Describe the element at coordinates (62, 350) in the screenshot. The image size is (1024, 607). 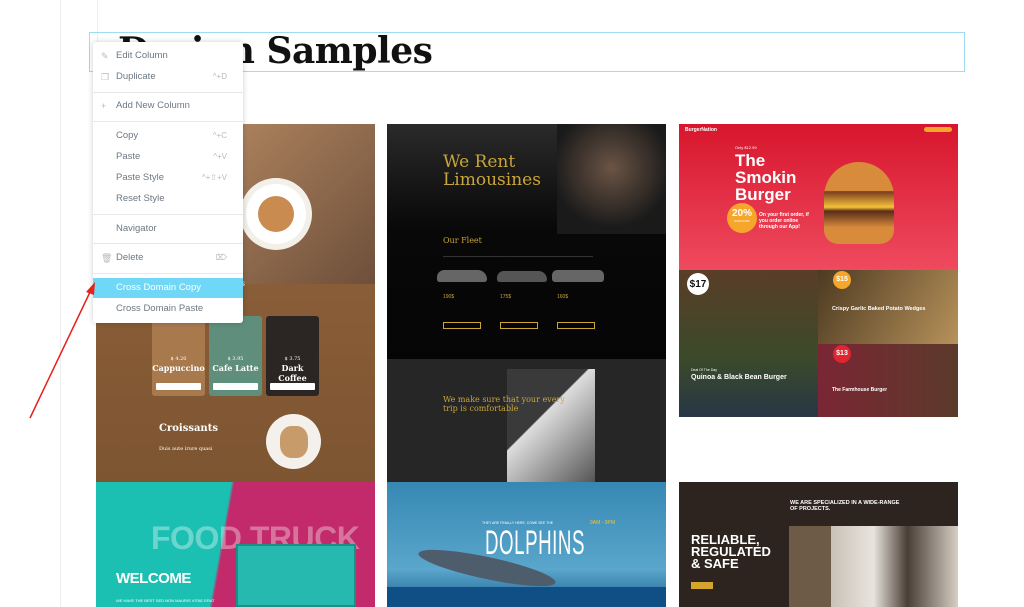
I see `annotation-arrow` at that location.